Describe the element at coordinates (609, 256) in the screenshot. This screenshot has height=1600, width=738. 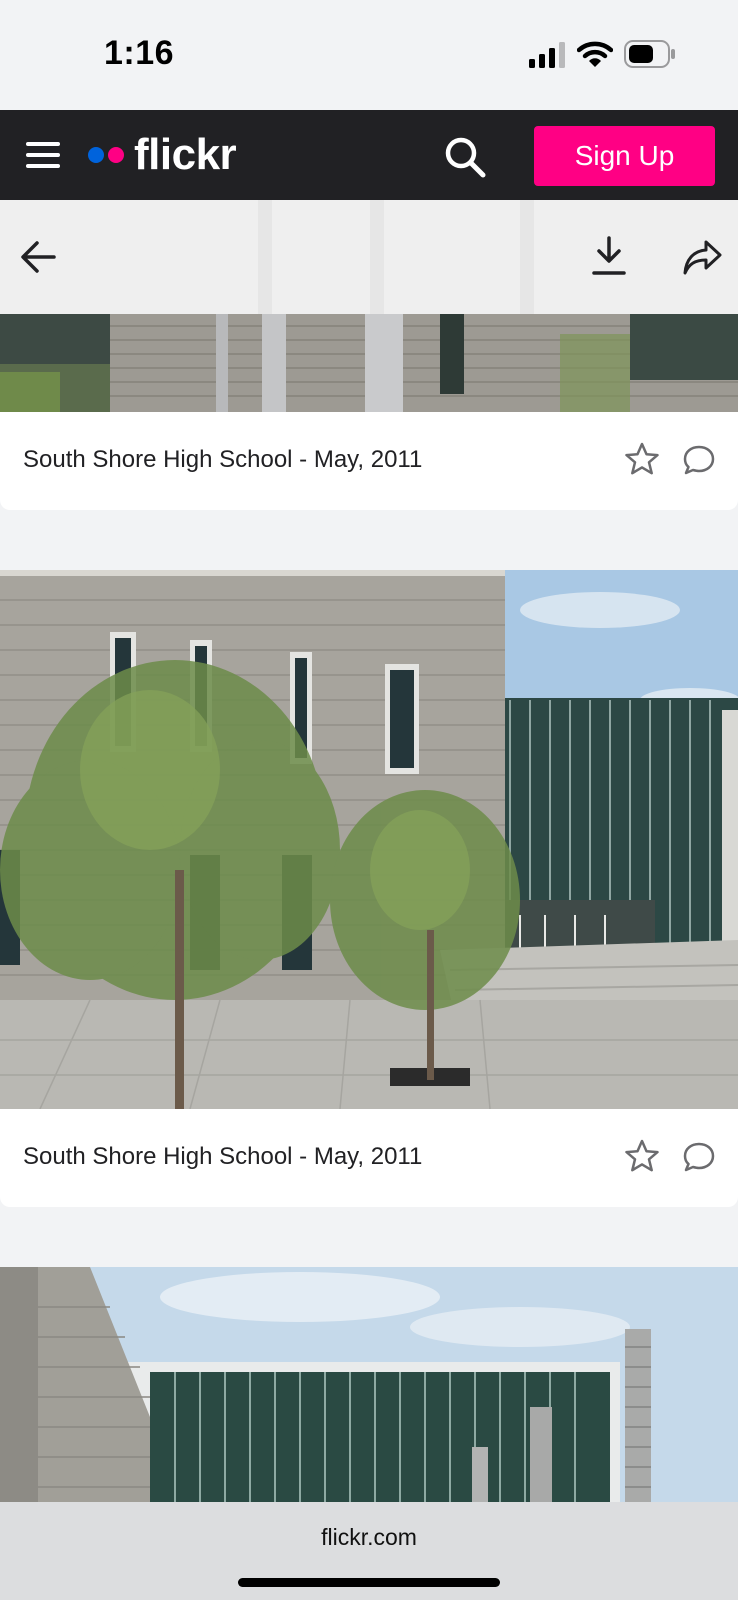
I see `download-icon` at that location.